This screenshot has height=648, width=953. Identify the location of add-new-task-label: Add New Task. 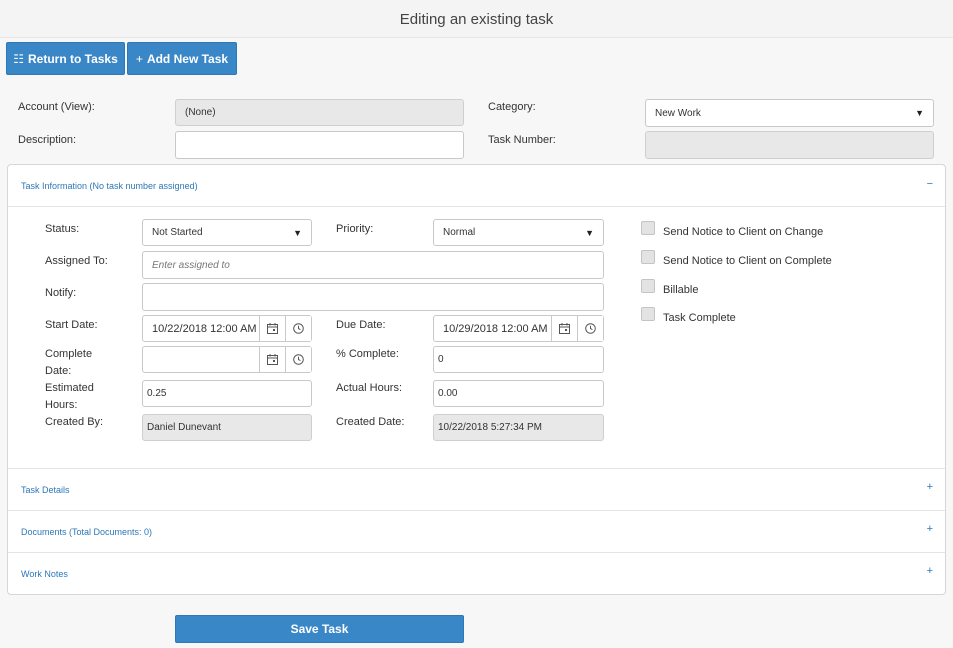
(187, 58).